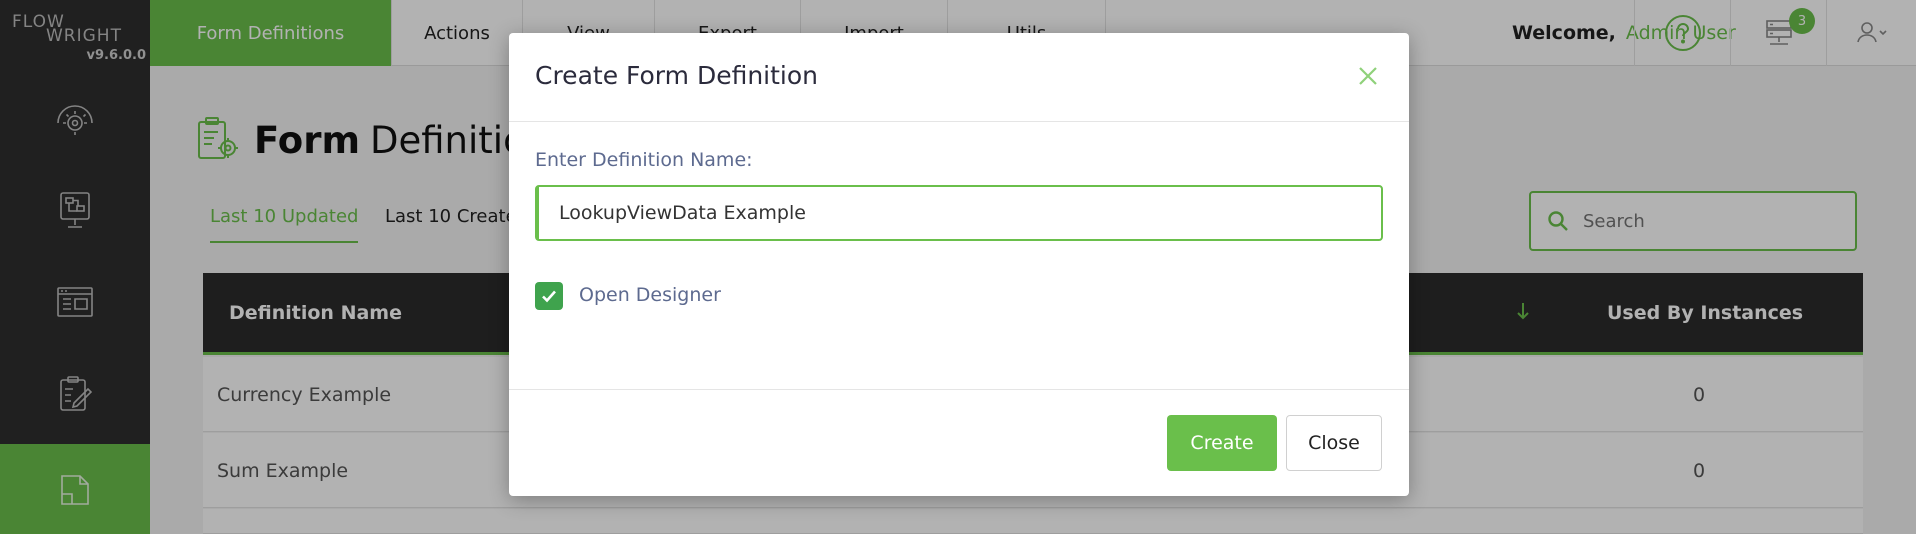 The height and width of the screenshot is (534, 1916). What do you see at coordinates (1368, 76) in the screenshot?
I see `close-icon` at bounding box center [1368, 76].